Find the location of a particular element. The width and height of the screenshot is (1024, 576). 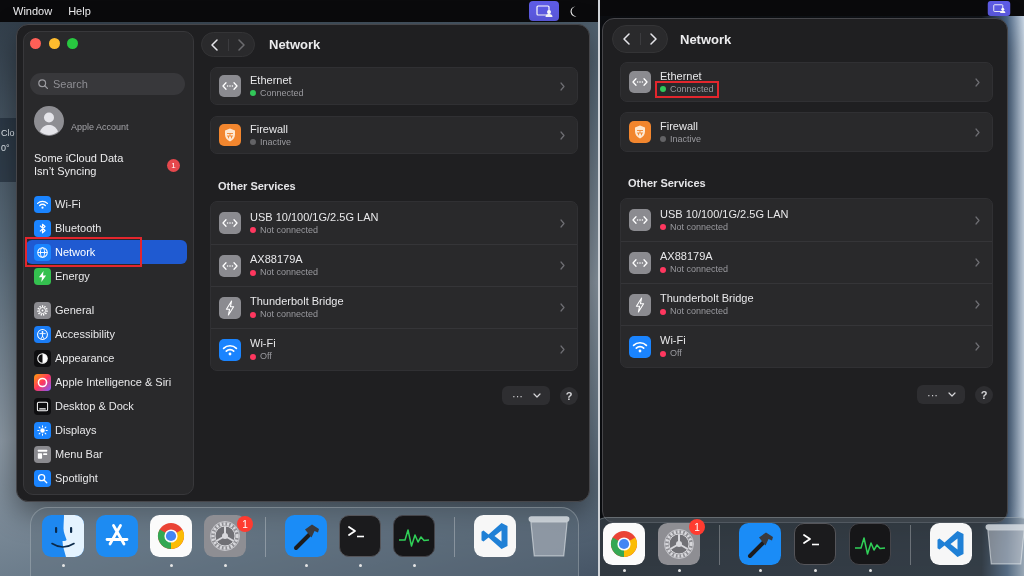

minimize-icon is located at coordinates (54, 43).